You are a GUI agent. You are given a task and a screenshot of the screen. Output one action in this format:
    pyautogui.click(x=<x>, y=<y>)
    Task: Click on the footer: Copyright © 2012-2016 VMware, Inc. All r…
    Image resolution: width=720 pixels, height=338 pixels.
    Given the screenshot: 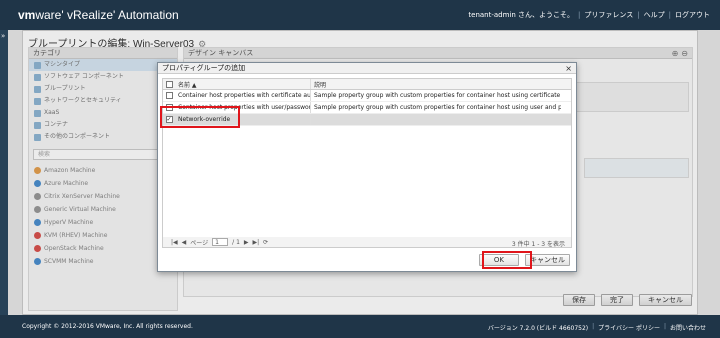 What is the action you would take?
    pyautogui.click(x=360, y=326)
    